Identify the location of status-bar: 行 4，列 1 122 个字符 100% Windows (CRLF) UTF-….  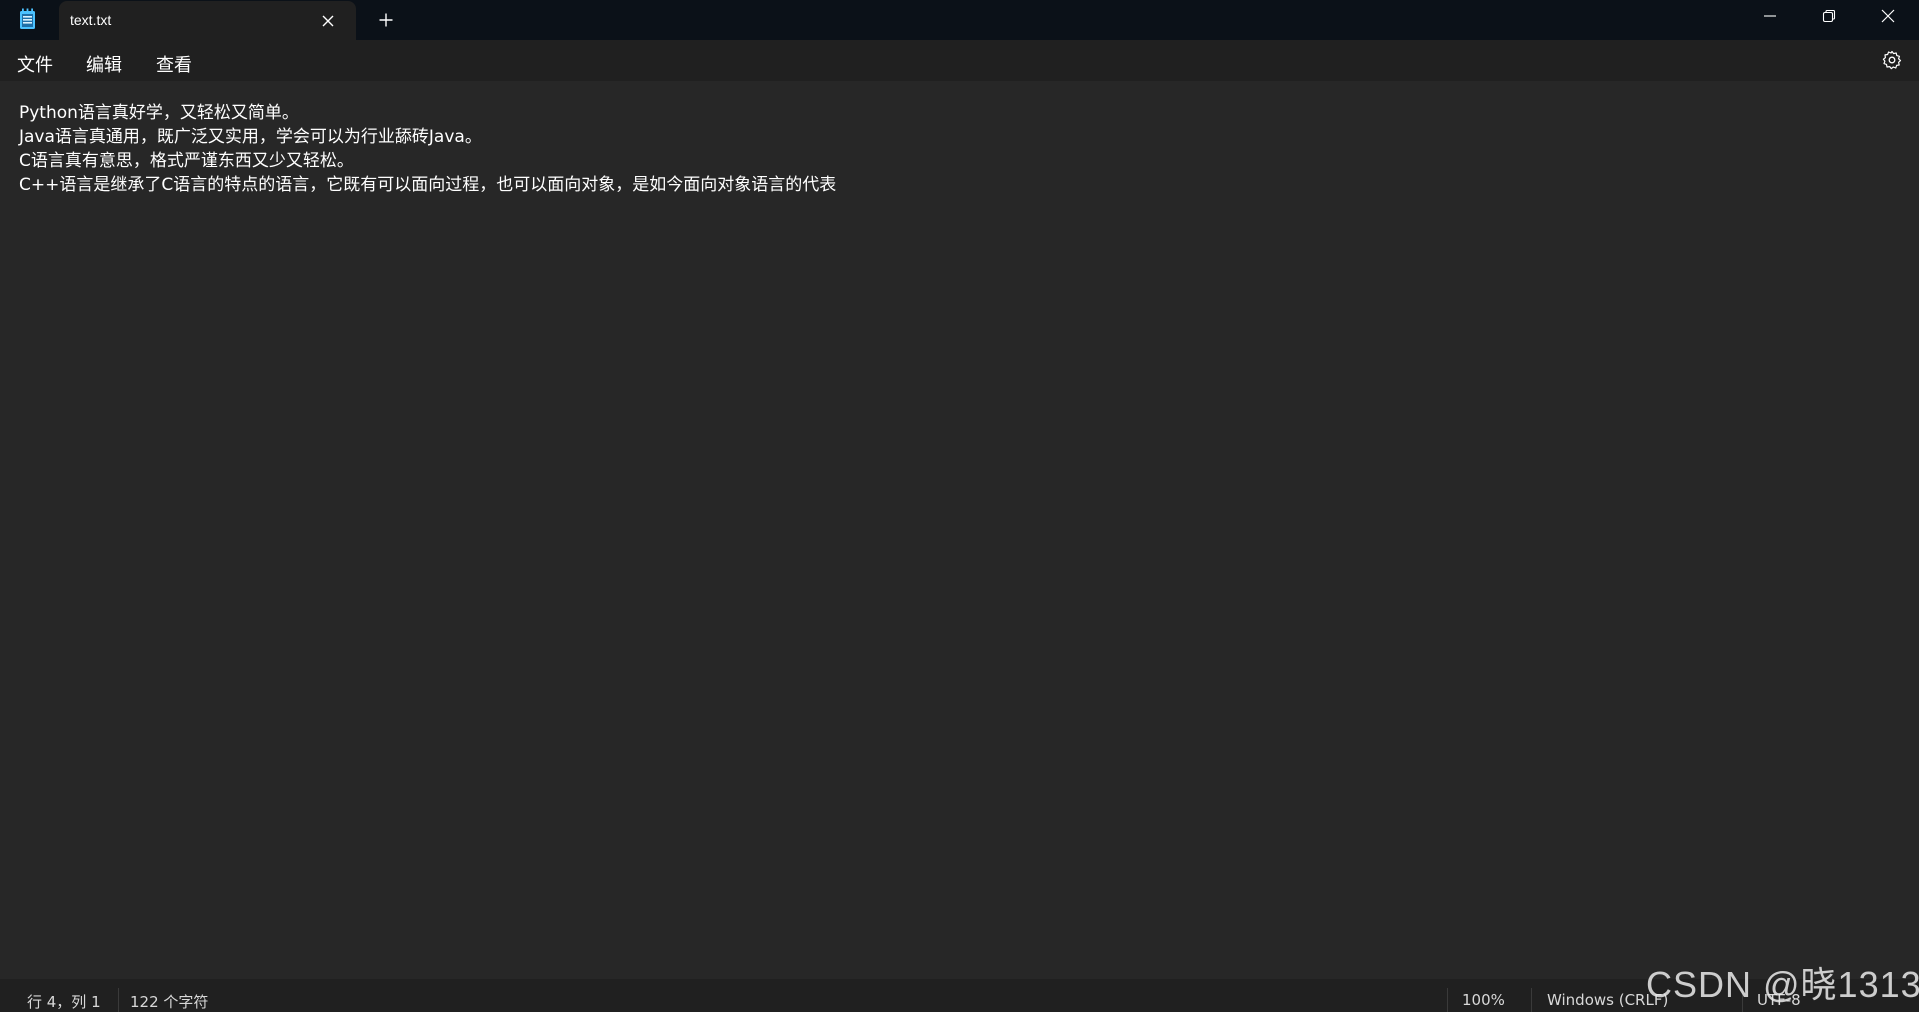
(959, 995).